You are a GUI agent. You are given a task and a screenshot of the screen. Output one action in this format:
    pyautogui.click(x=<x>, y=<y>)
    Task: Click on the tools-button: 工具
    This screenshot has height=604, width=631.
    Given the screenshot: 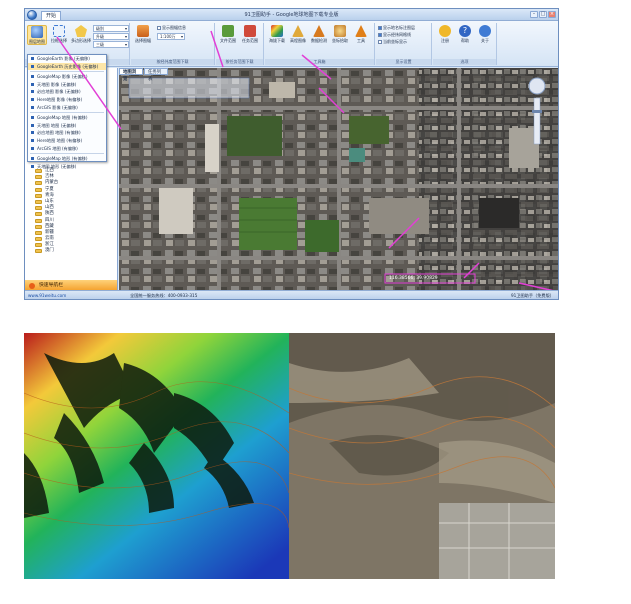 What is the action you would take?
    pyautogui.click(x=361, y=34)
    